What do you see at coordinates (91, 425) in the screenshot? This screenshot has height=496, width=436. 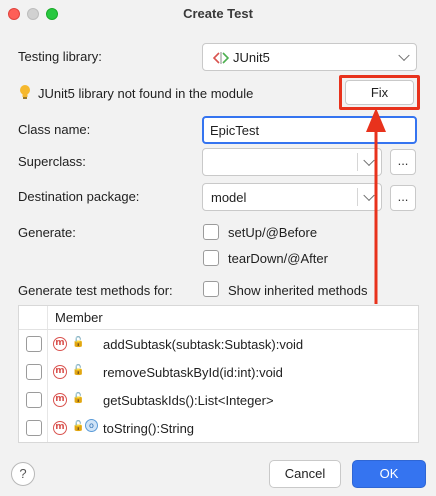 I see `override-icon: o` at bounding box center [91, 425].